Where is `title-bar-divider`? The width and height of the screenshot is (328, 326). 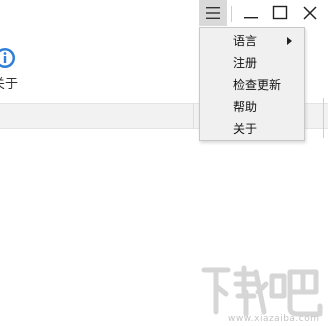 title-bar-divider is located at coordinates (231, 14).